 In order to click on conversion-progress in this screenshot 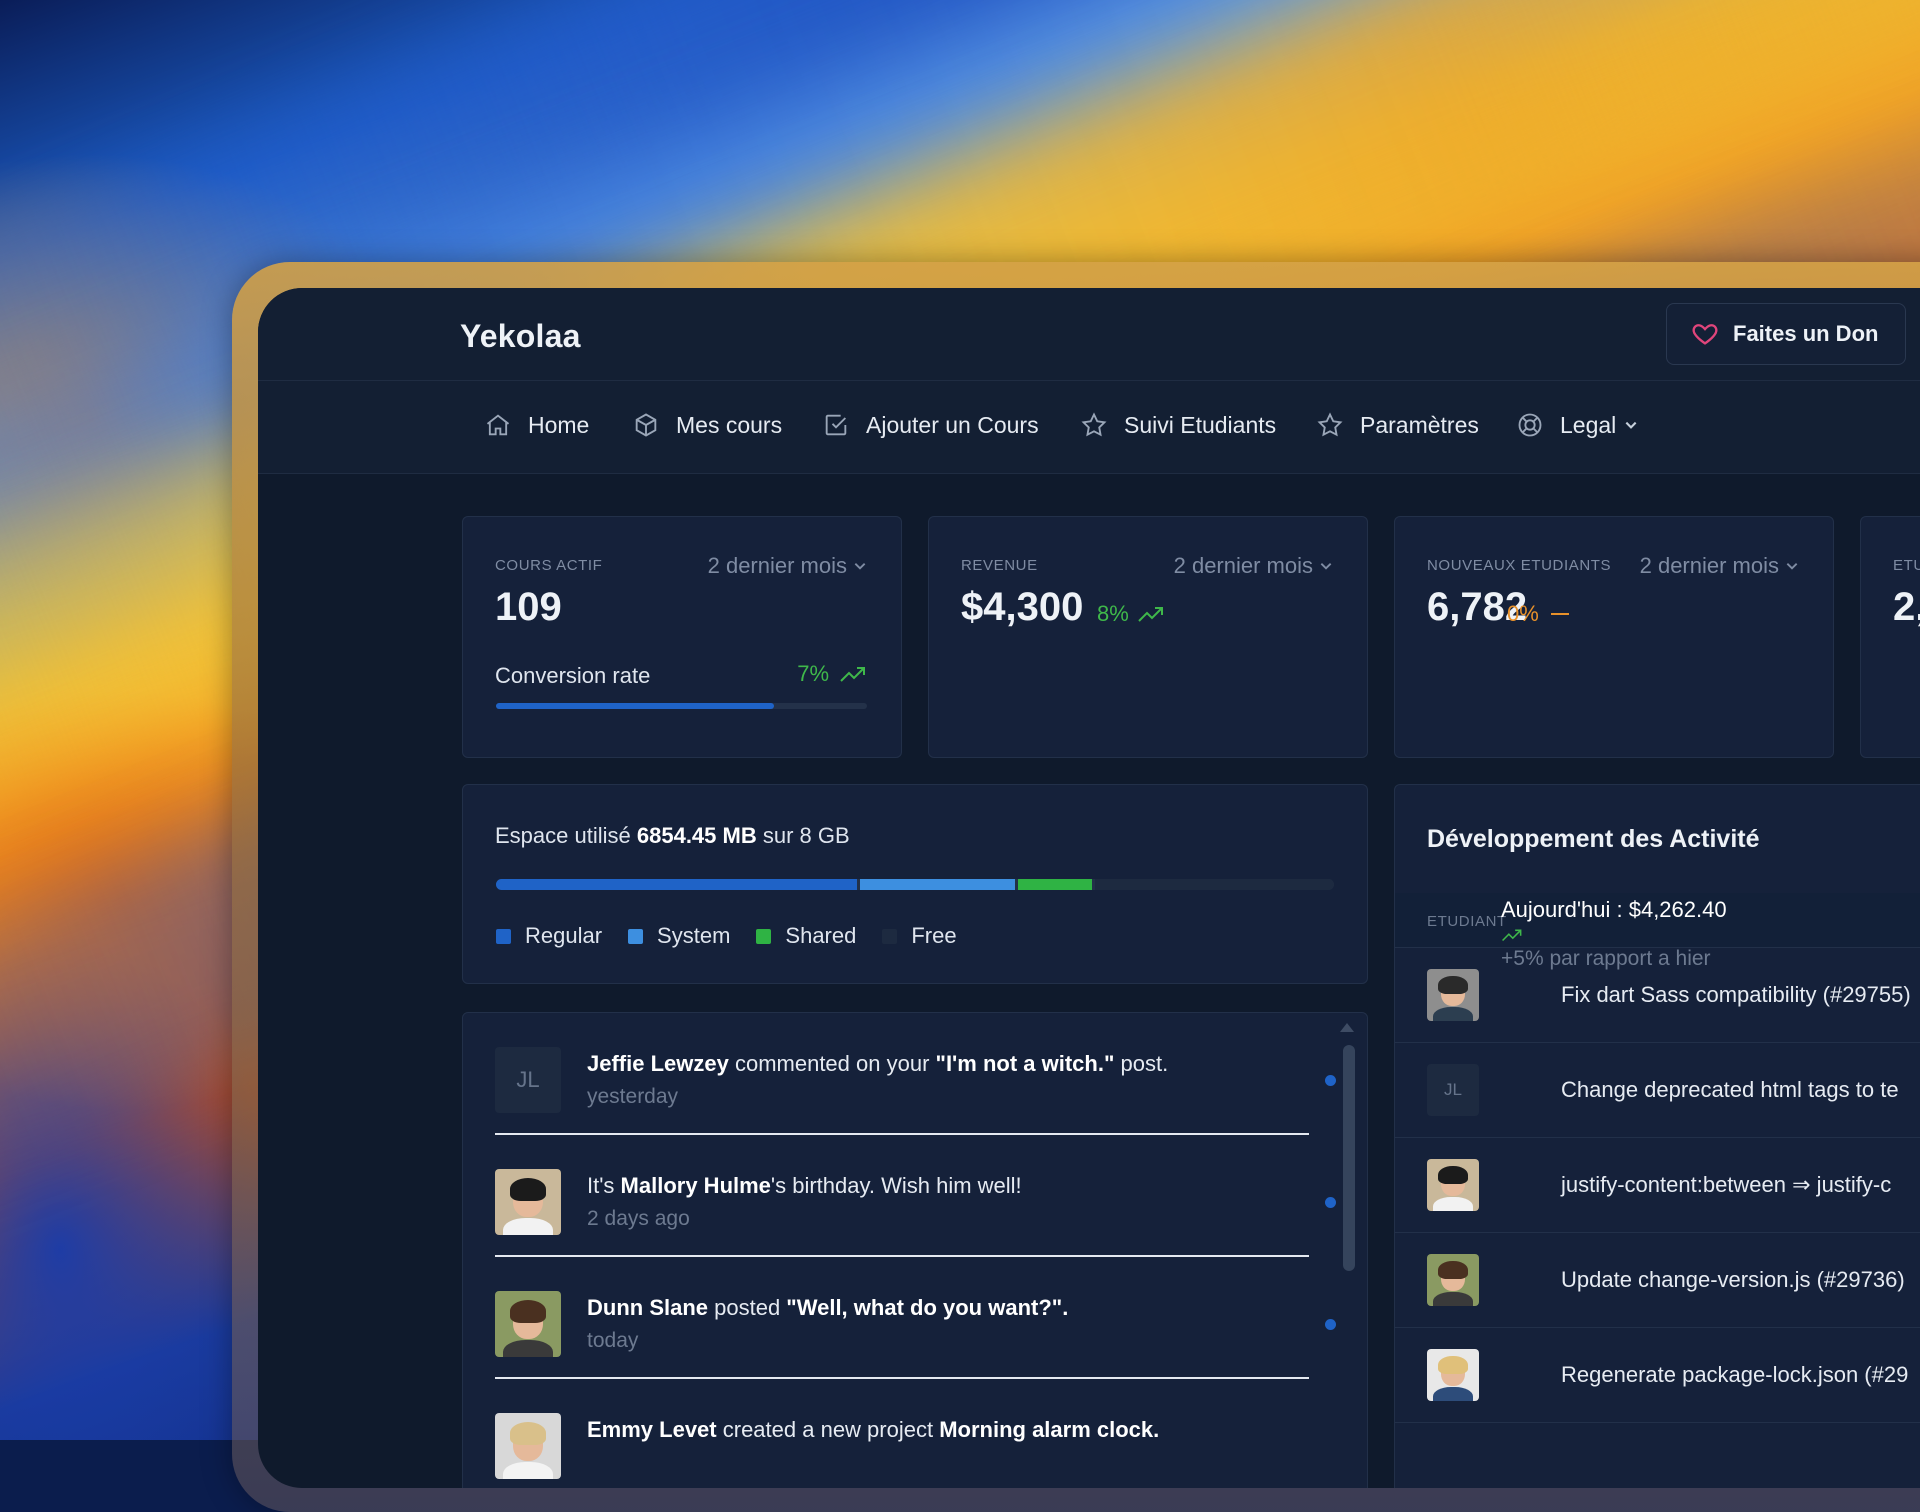, I will do `click(681, 706)`.